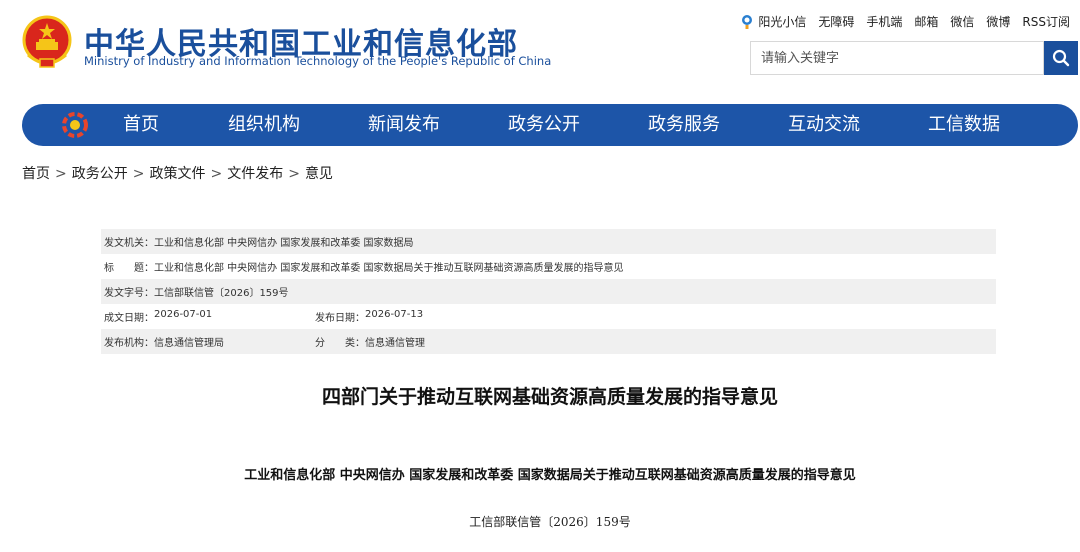 The height and width of the screenshot is (552, 1080). I want to click on nav-item-data: 工信数据, so click(964, 125).